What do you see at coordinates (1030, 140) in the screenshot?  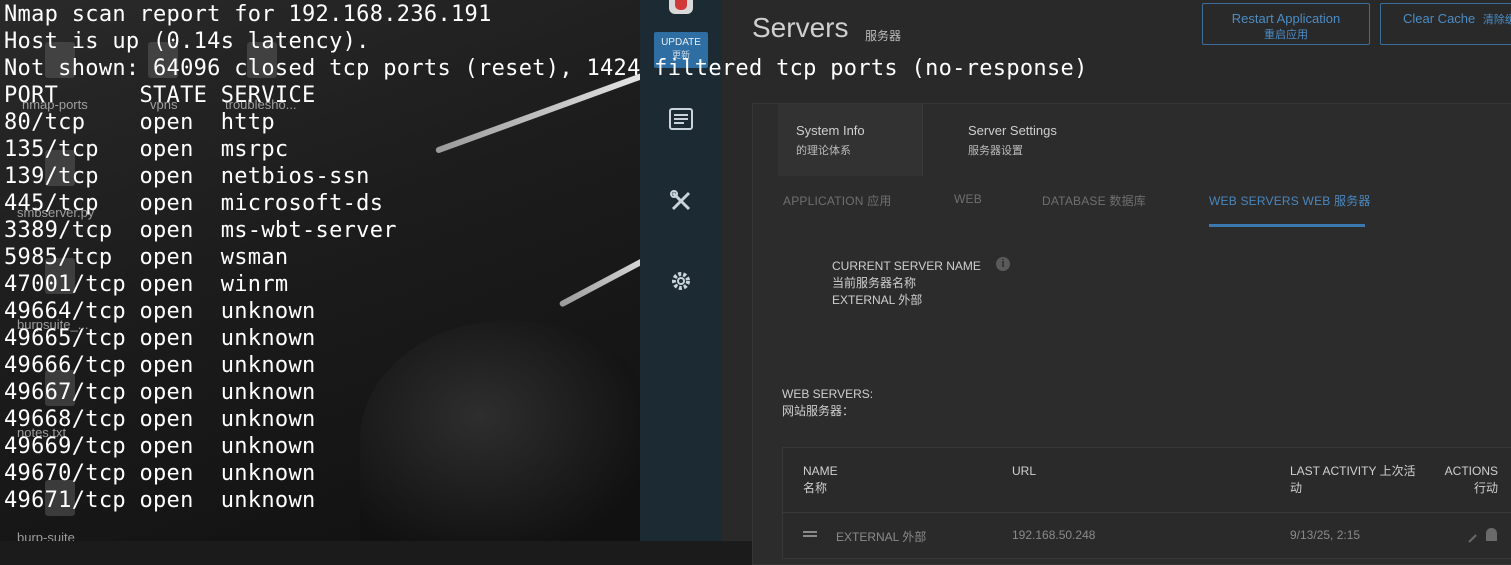 I see `tab-server-settings: Server Settings 服务器设置` at bounding box center [1030, 140].